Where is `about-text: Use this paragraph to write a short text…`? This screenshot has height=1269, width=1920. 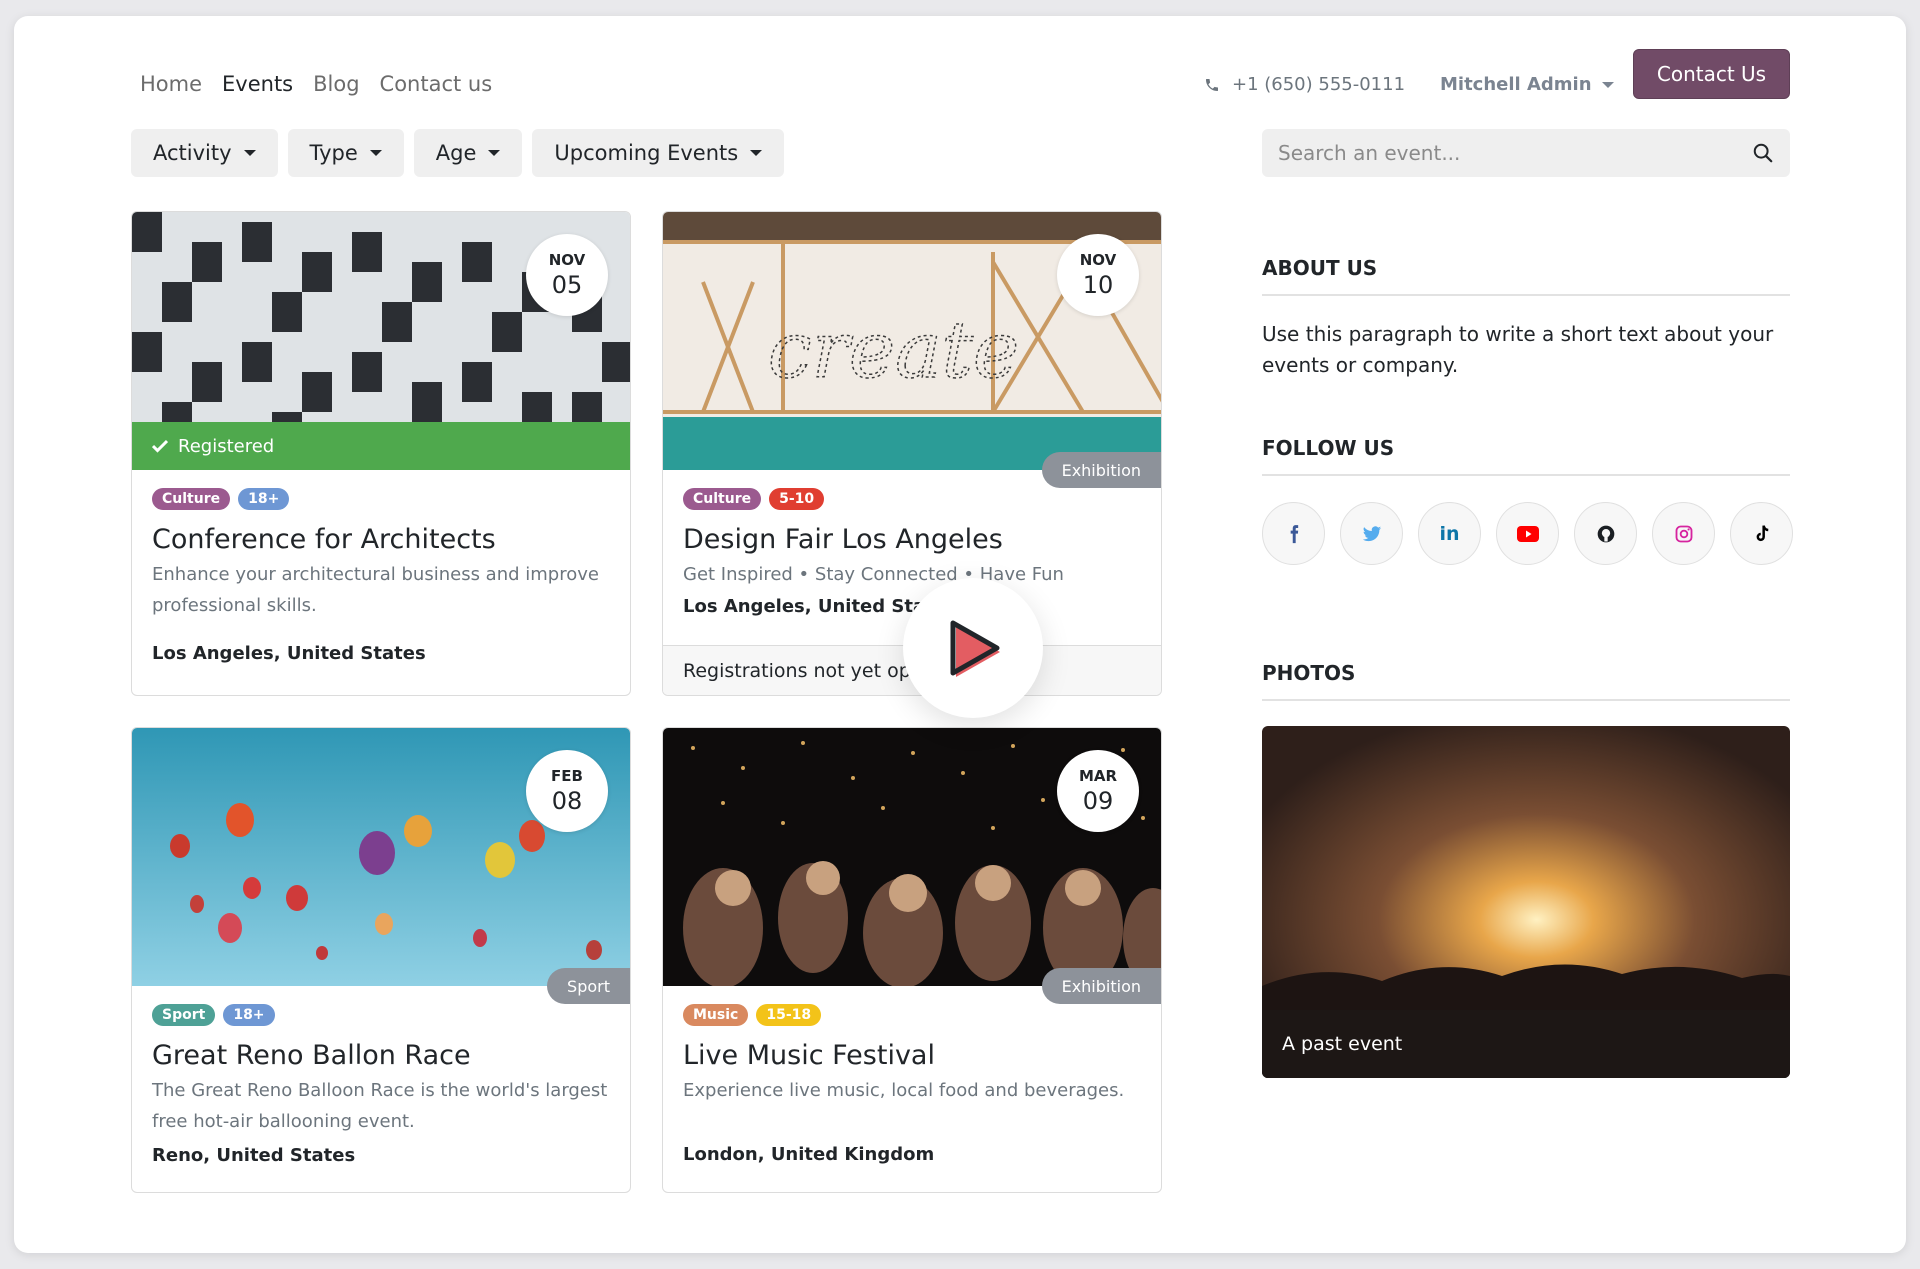 about-text: Use this paragraph to write a short text… is located at coordinates (1518, 349).